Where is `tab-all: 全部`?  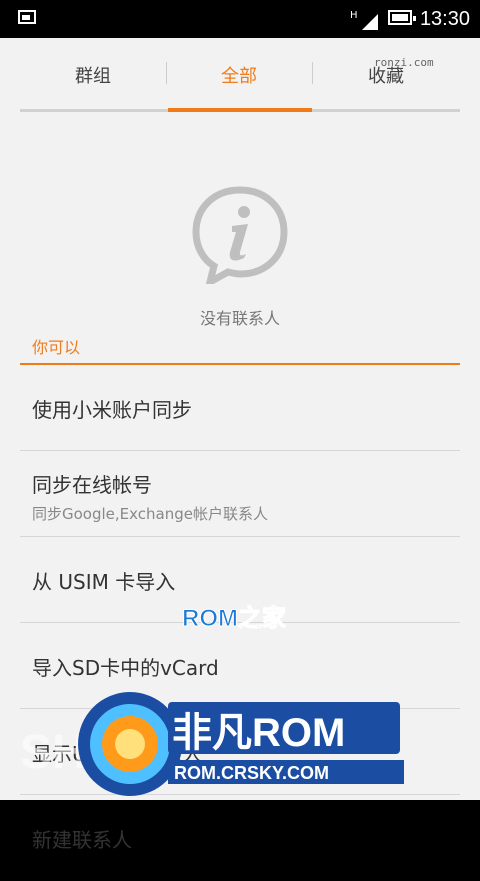 tab-all: 全部 is located at coordinates (239, 75).